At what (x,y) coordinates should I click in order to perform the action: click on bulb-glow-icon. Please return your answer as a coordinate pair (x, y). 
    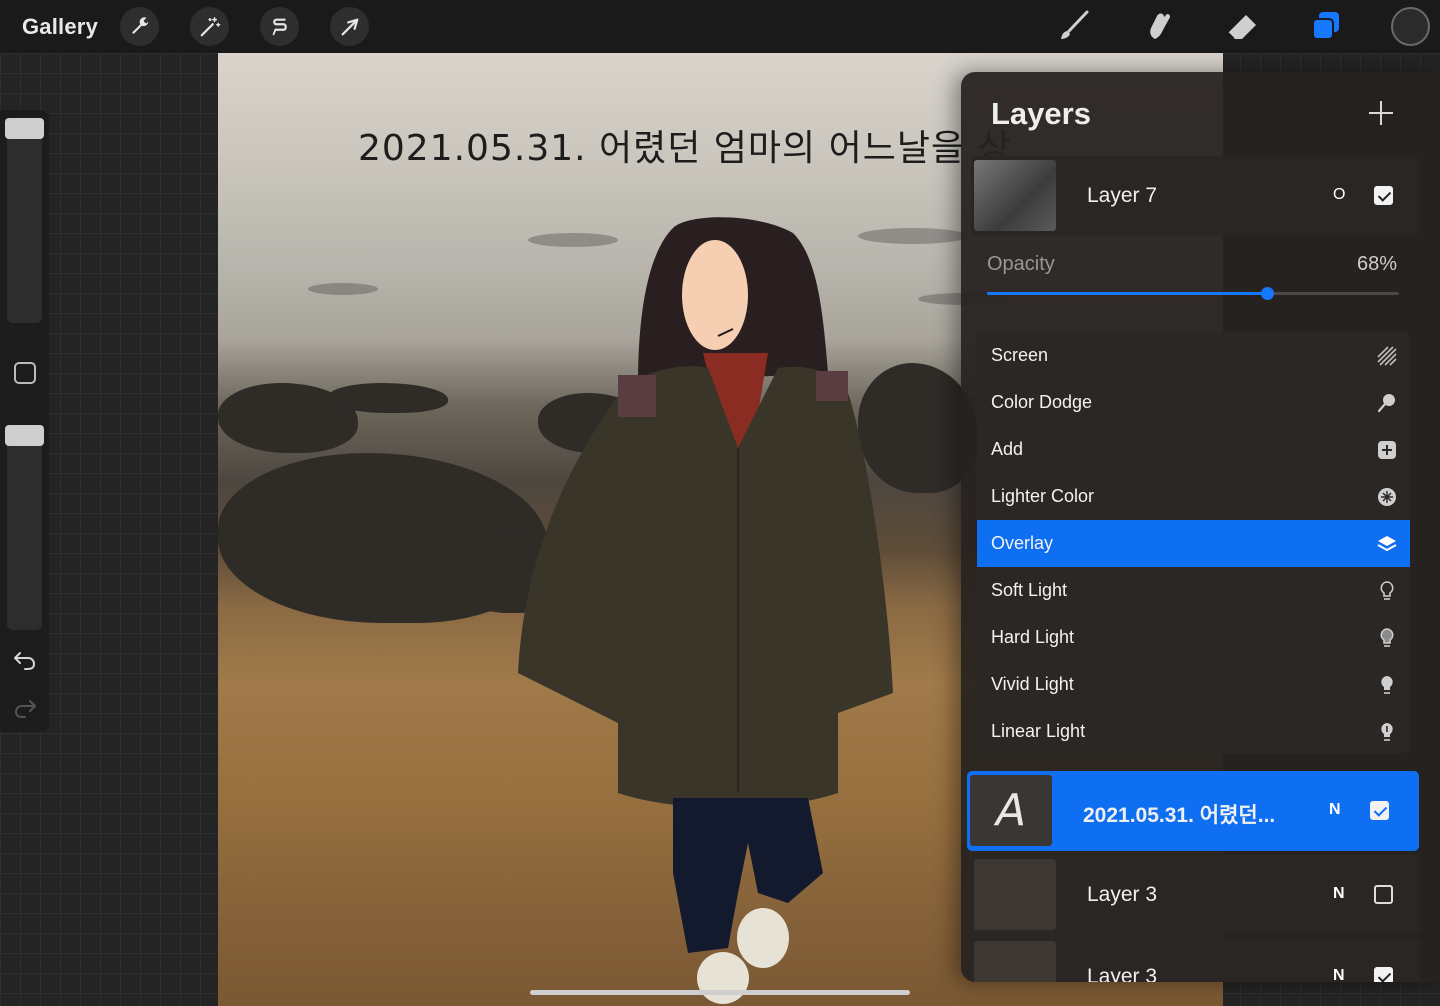
    Looking at the image, I should click on (1387, 732).